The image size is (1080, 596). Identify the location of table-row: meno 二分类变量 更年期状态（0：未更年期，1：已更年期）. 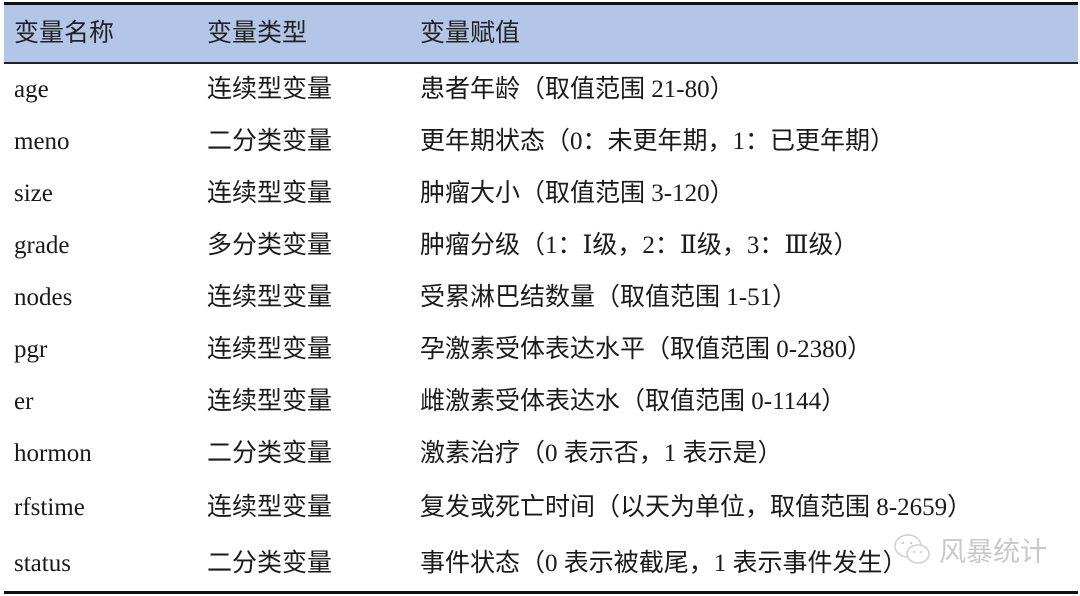
(541, 142).